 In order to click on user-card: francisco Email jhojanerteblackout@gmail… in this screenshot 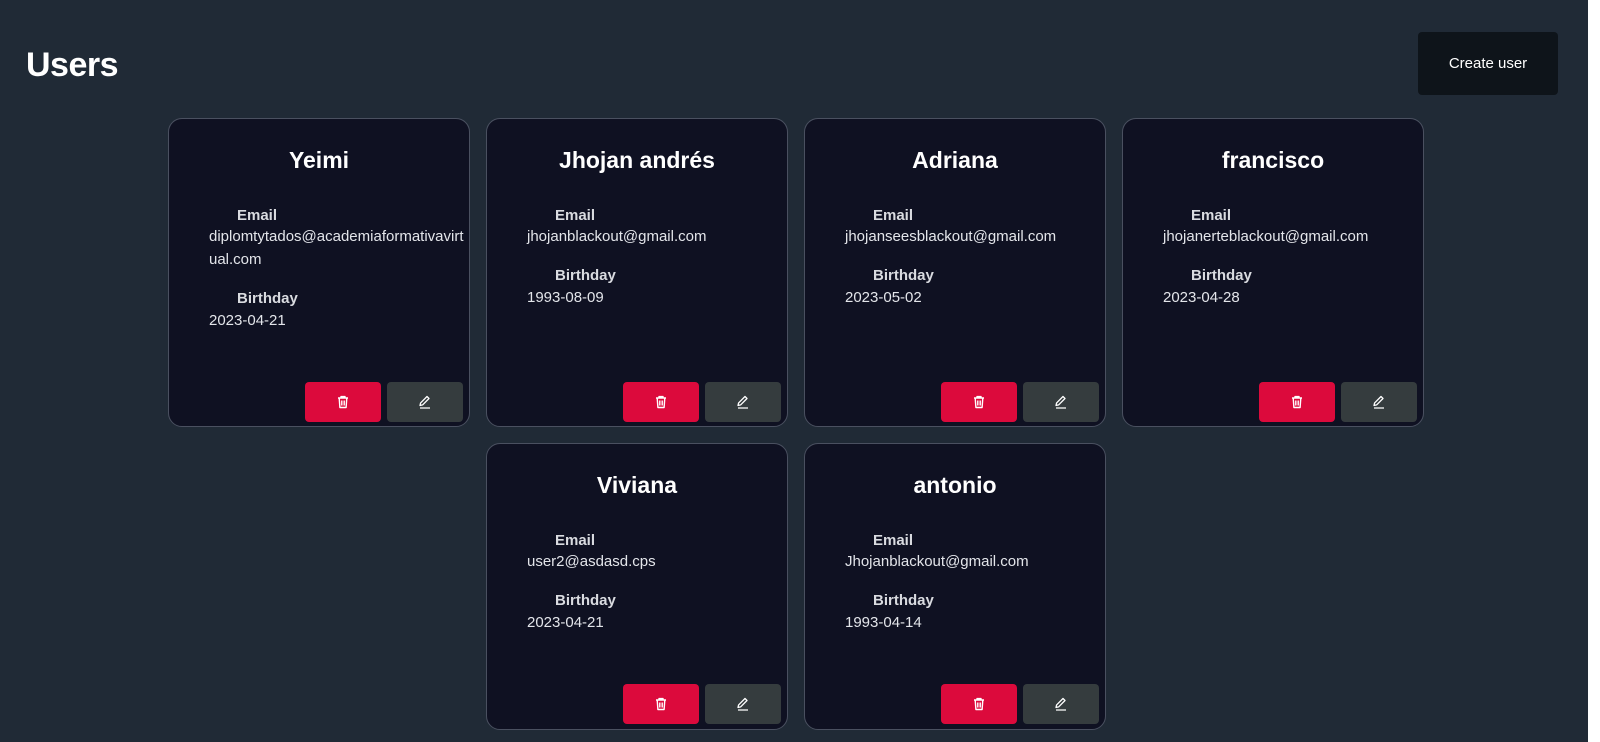, I will do `click(1273, 272)`.